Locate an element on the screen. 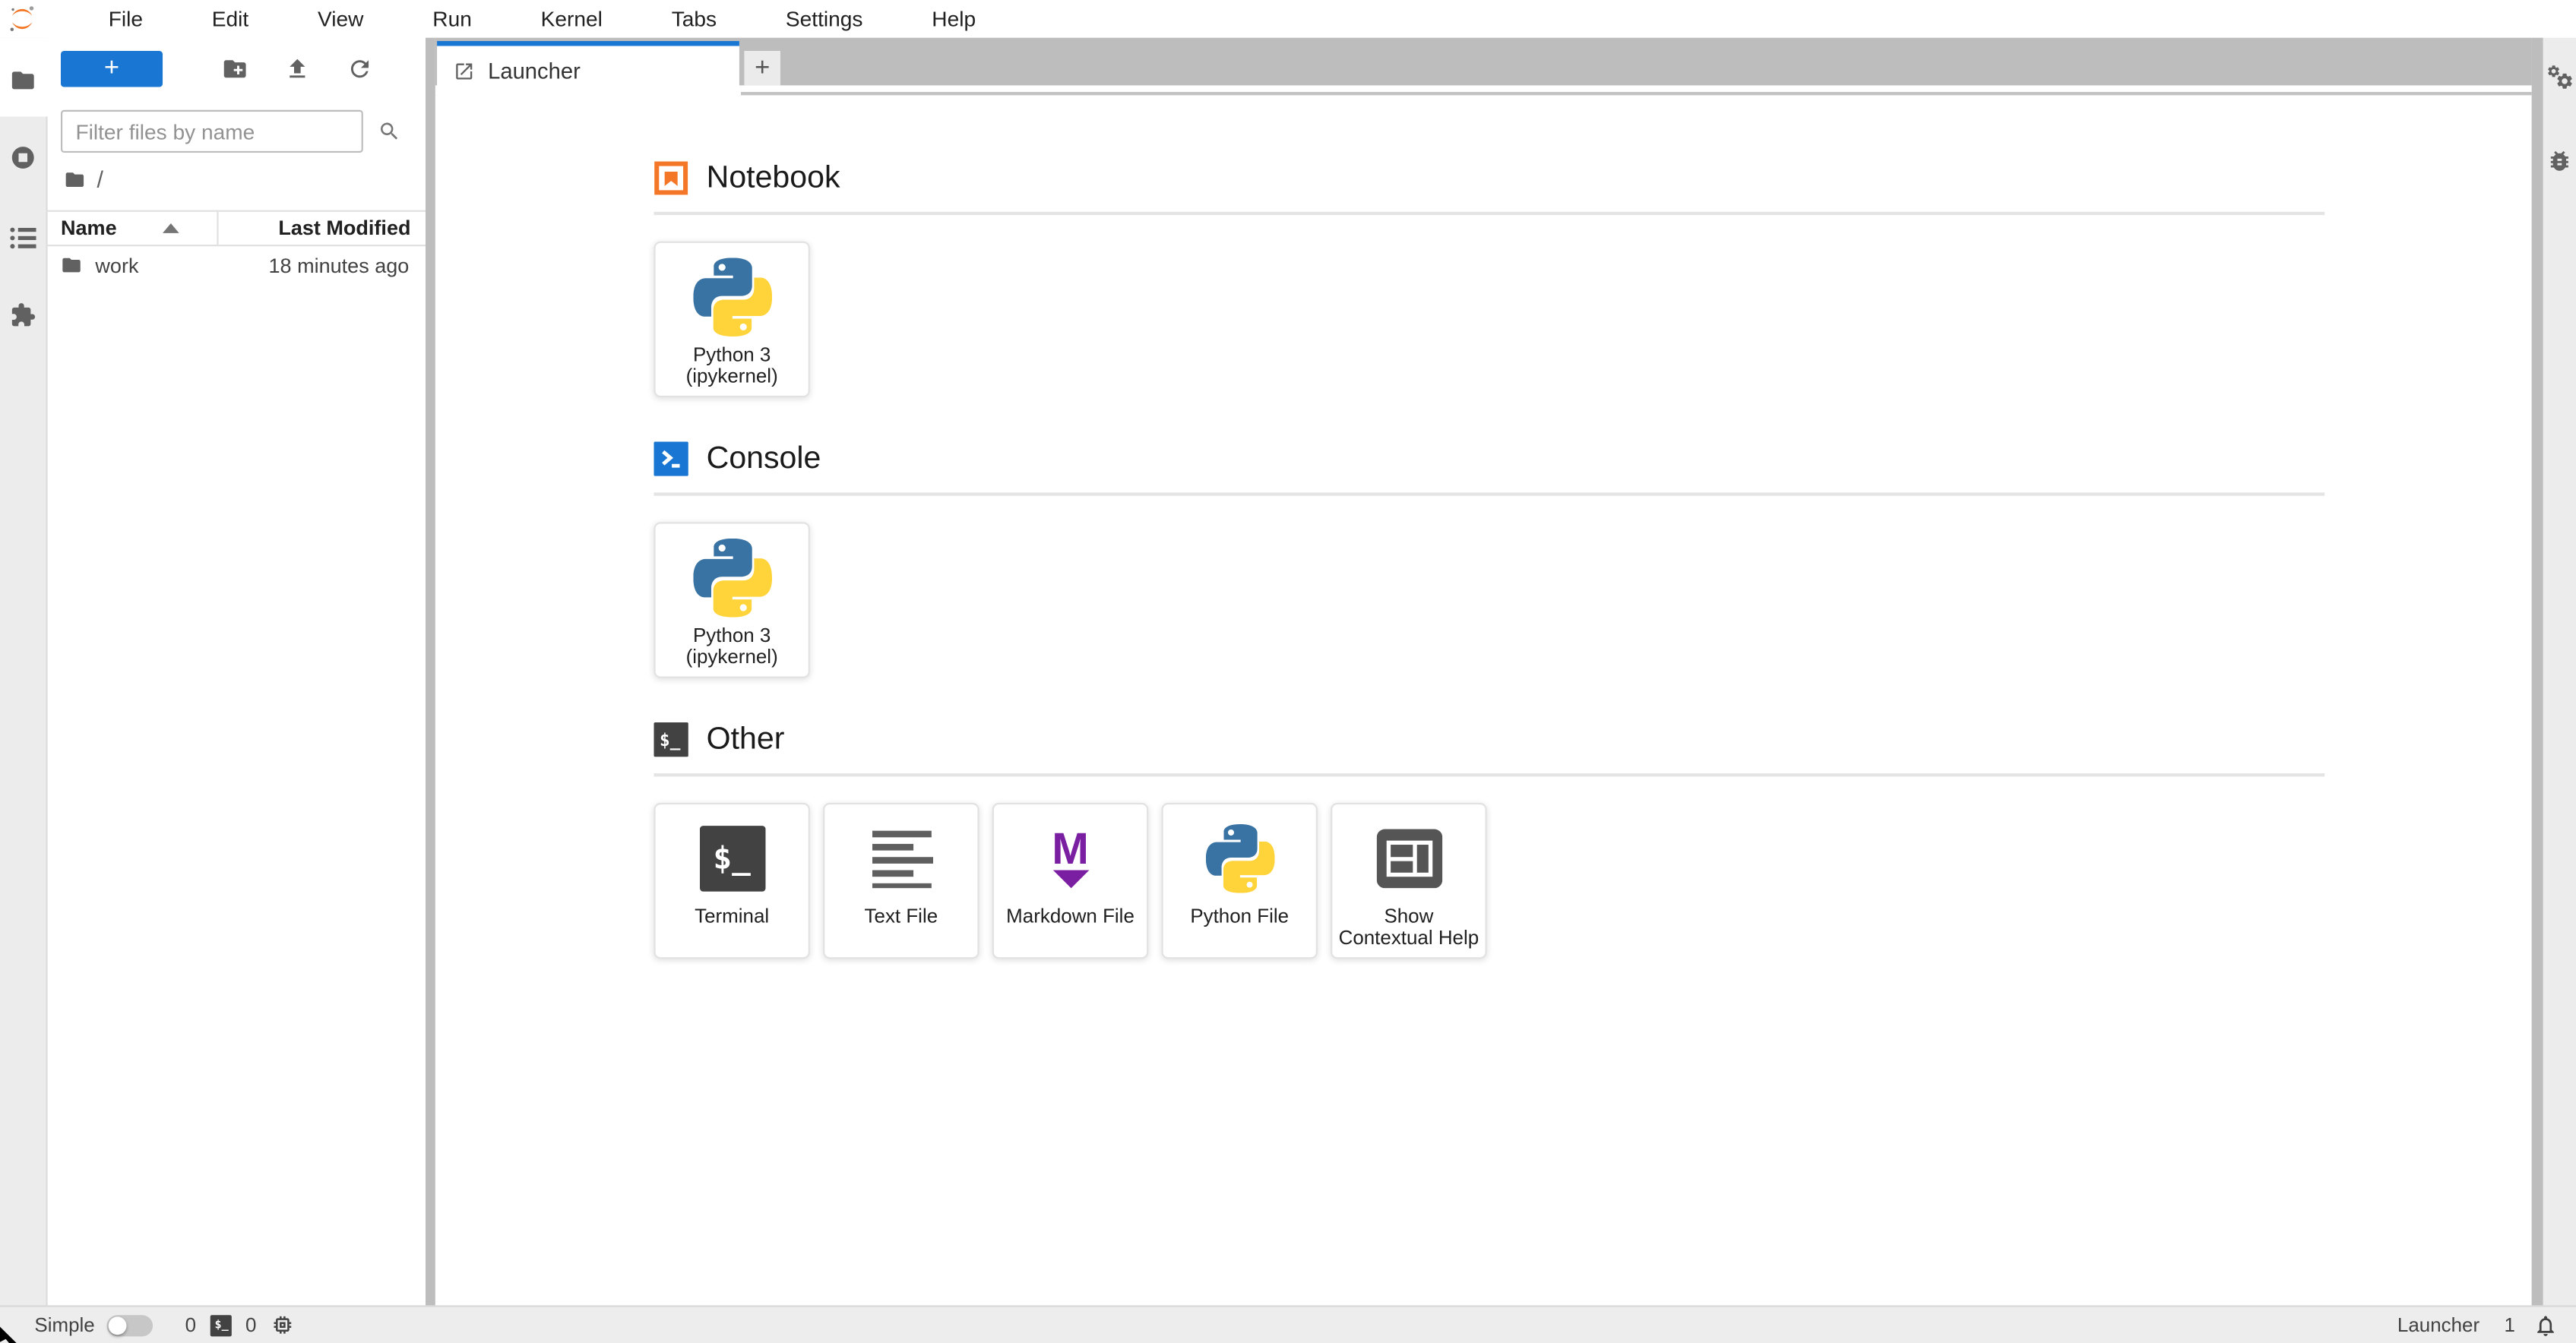 The width and height of the screenshot is (2576, 1343). home-folder-icon is located at coordinates (74, 179).